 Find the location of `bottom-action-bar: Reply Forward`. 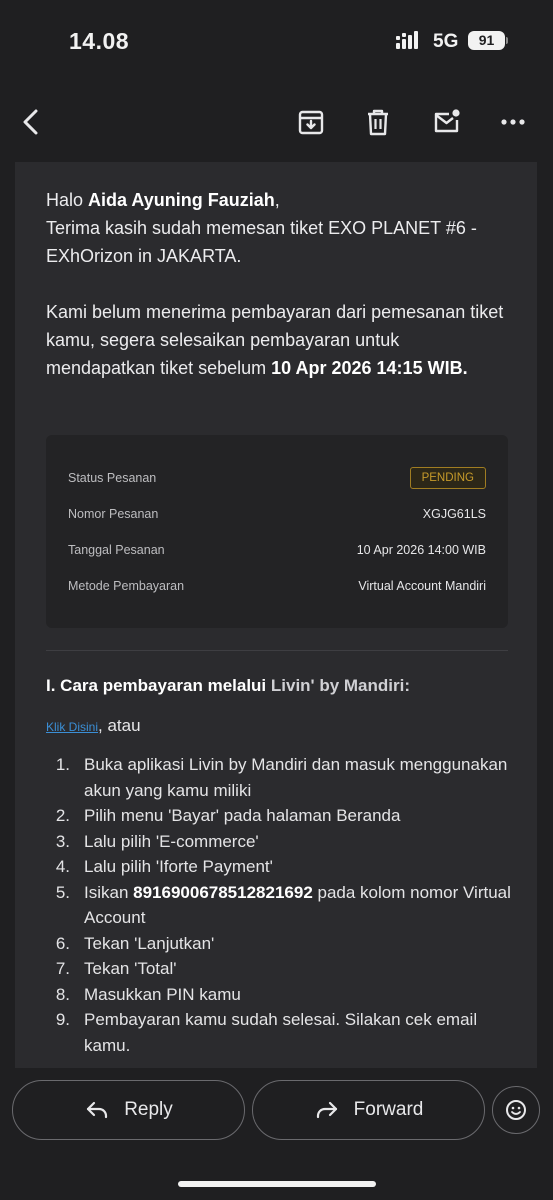

bottom-action-bar: Reply Forward is located at coordinates (276, 1134).